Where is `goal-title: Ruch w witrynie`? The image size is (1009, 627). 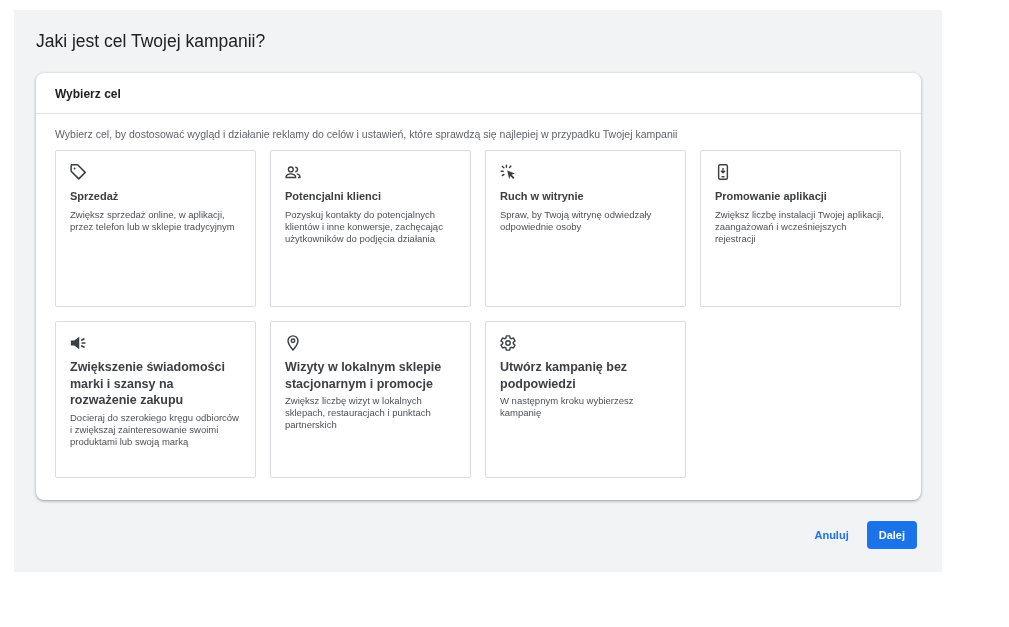
goal-title: Ruch w witrynie is located at coordinates (542, 196).